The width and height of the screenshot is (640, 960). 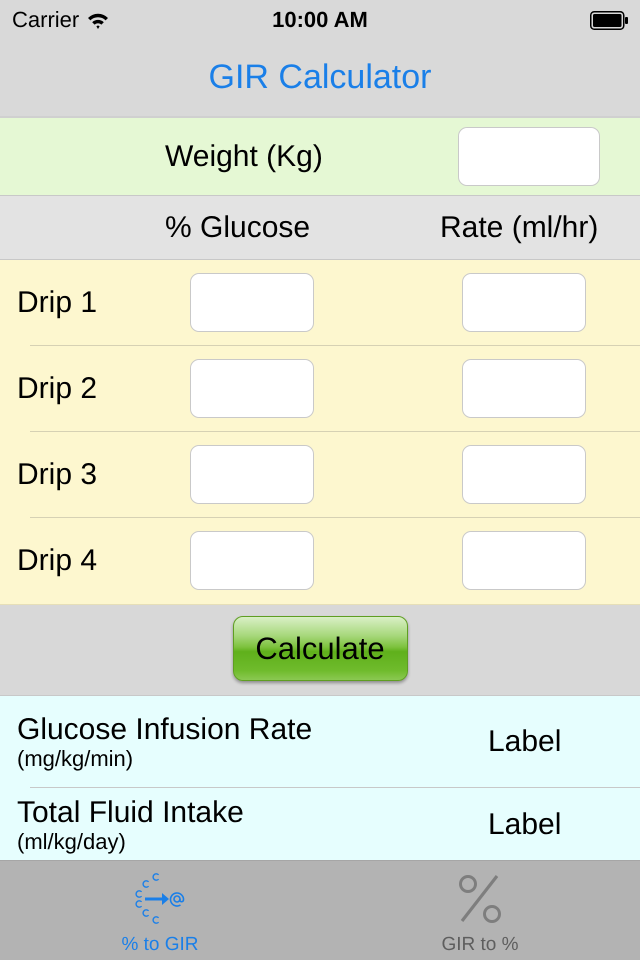 What do you see at coordinates (75, 758) in the screenshot?
I see `result-unit: (mg/kg/min)` at bounding box center [75, 758].